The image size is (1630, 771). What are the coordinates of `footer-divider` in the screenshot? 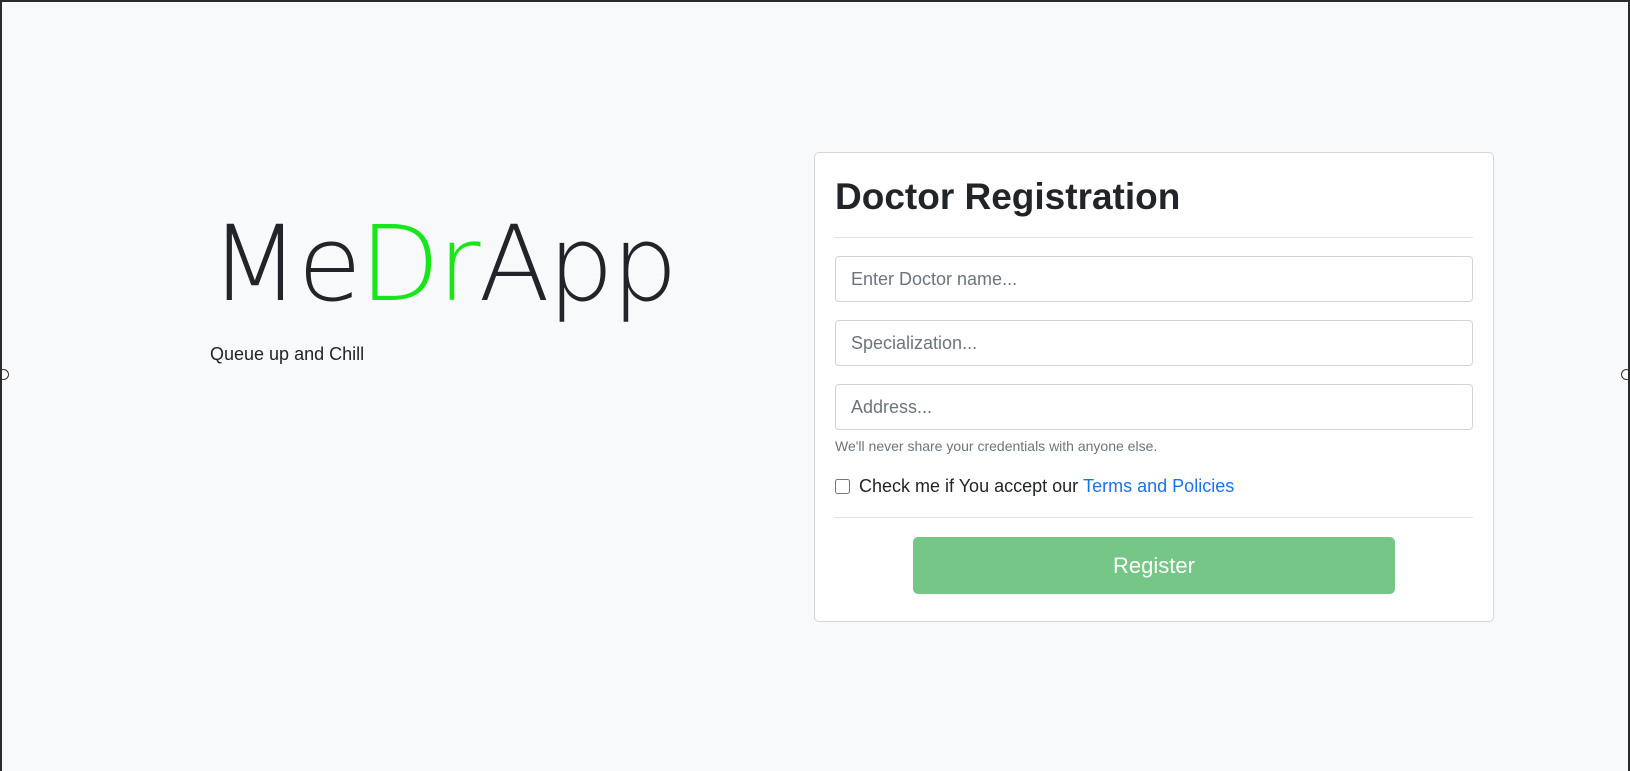 It's located at (1154, 517).